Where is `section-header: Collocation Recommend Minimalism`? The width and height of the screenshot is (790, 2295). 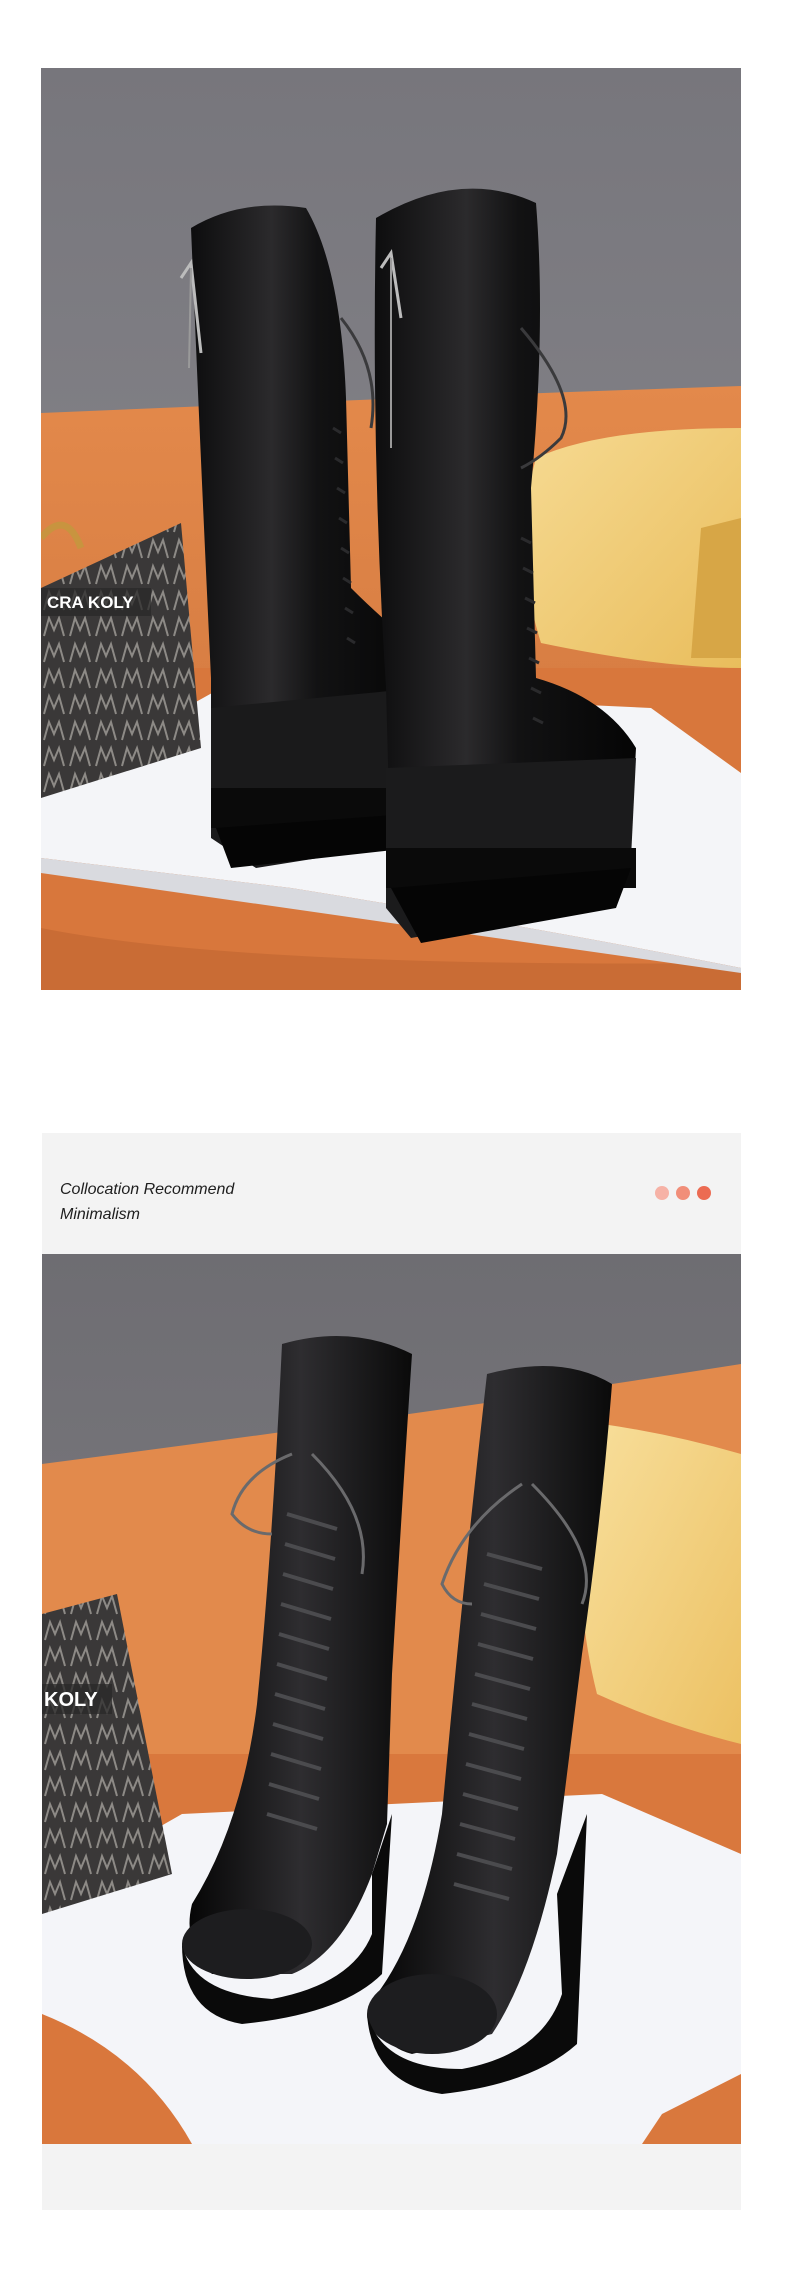
section-header: Collocation Recommend Minimalism is located at coordinates (391, 1193).